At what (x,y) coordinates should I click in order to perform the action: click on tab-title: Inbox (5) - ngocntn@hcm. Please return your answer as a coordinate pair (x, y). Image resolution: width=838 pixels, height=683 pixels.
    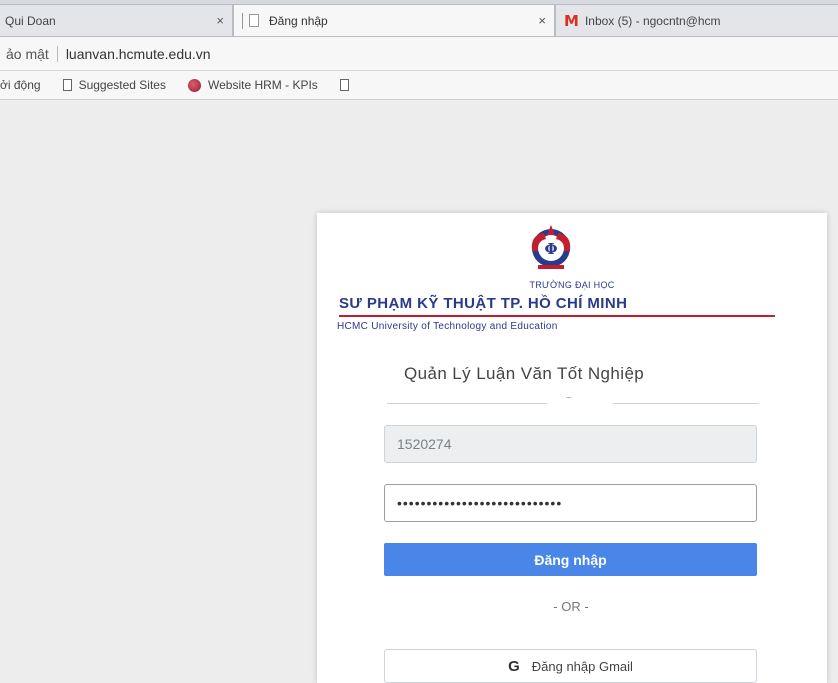
    Looking at the image, I should click on (652, 20).